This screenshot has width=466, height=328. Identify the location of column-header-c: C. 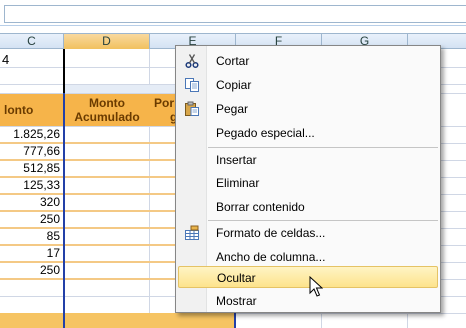
(32, 41).